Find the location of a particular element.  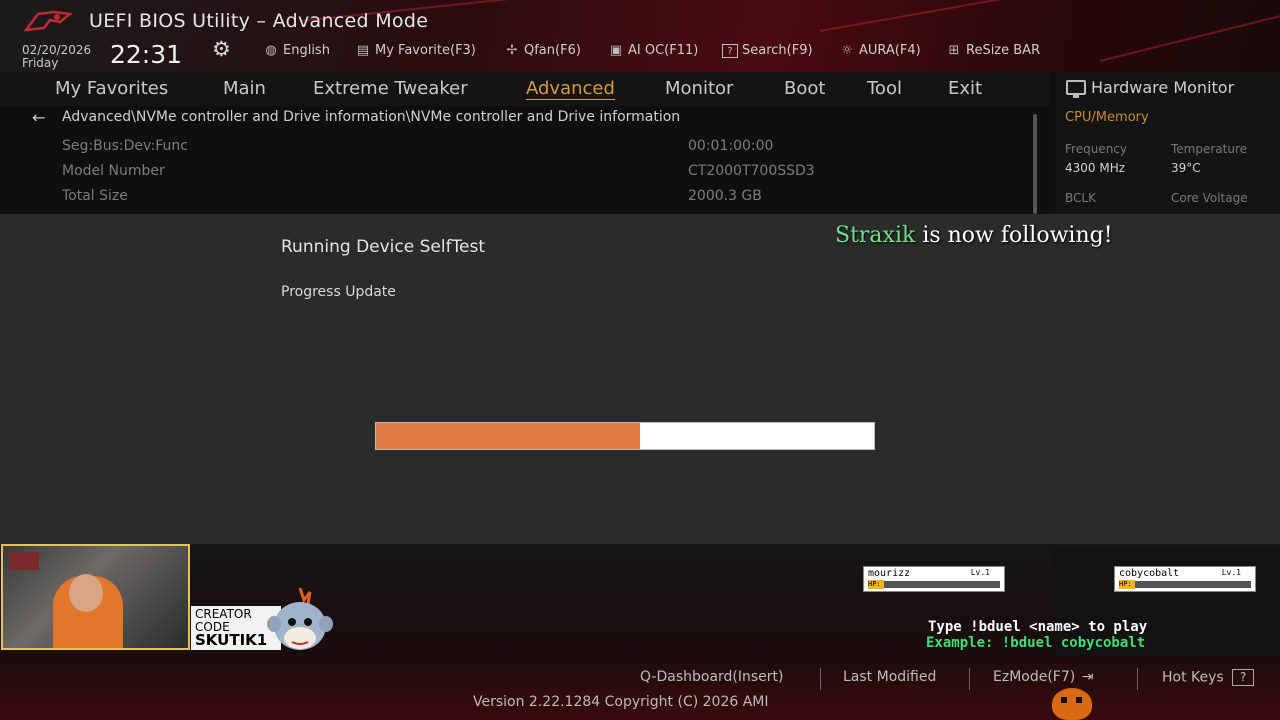

resize-bar-icon: ⊞ is located at coordinates (954, 50).